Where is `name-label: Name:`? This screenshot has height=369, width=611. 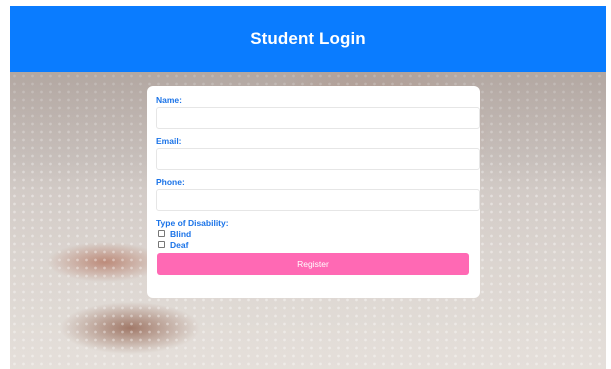
name-label: Name: is located at coordinates (169, 100).